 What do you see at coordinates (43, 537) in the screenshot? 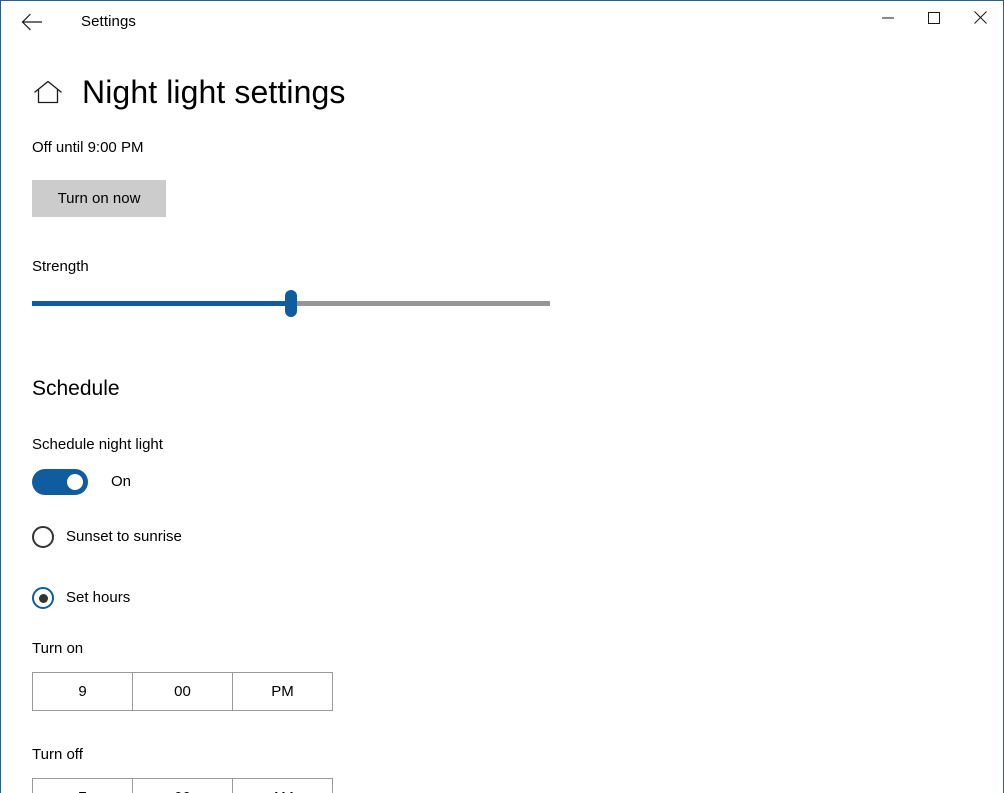
I see `radio-icon-unselected` at bounding box center [43, 537].